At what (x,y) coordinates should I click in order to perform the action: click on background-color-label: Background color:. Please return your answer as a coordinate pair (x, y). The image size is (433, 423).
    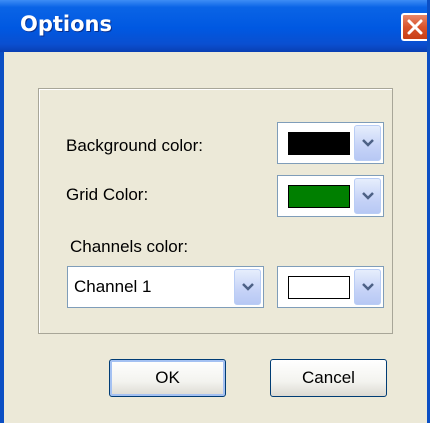
    Looking at the image, I should click on (135, 145).